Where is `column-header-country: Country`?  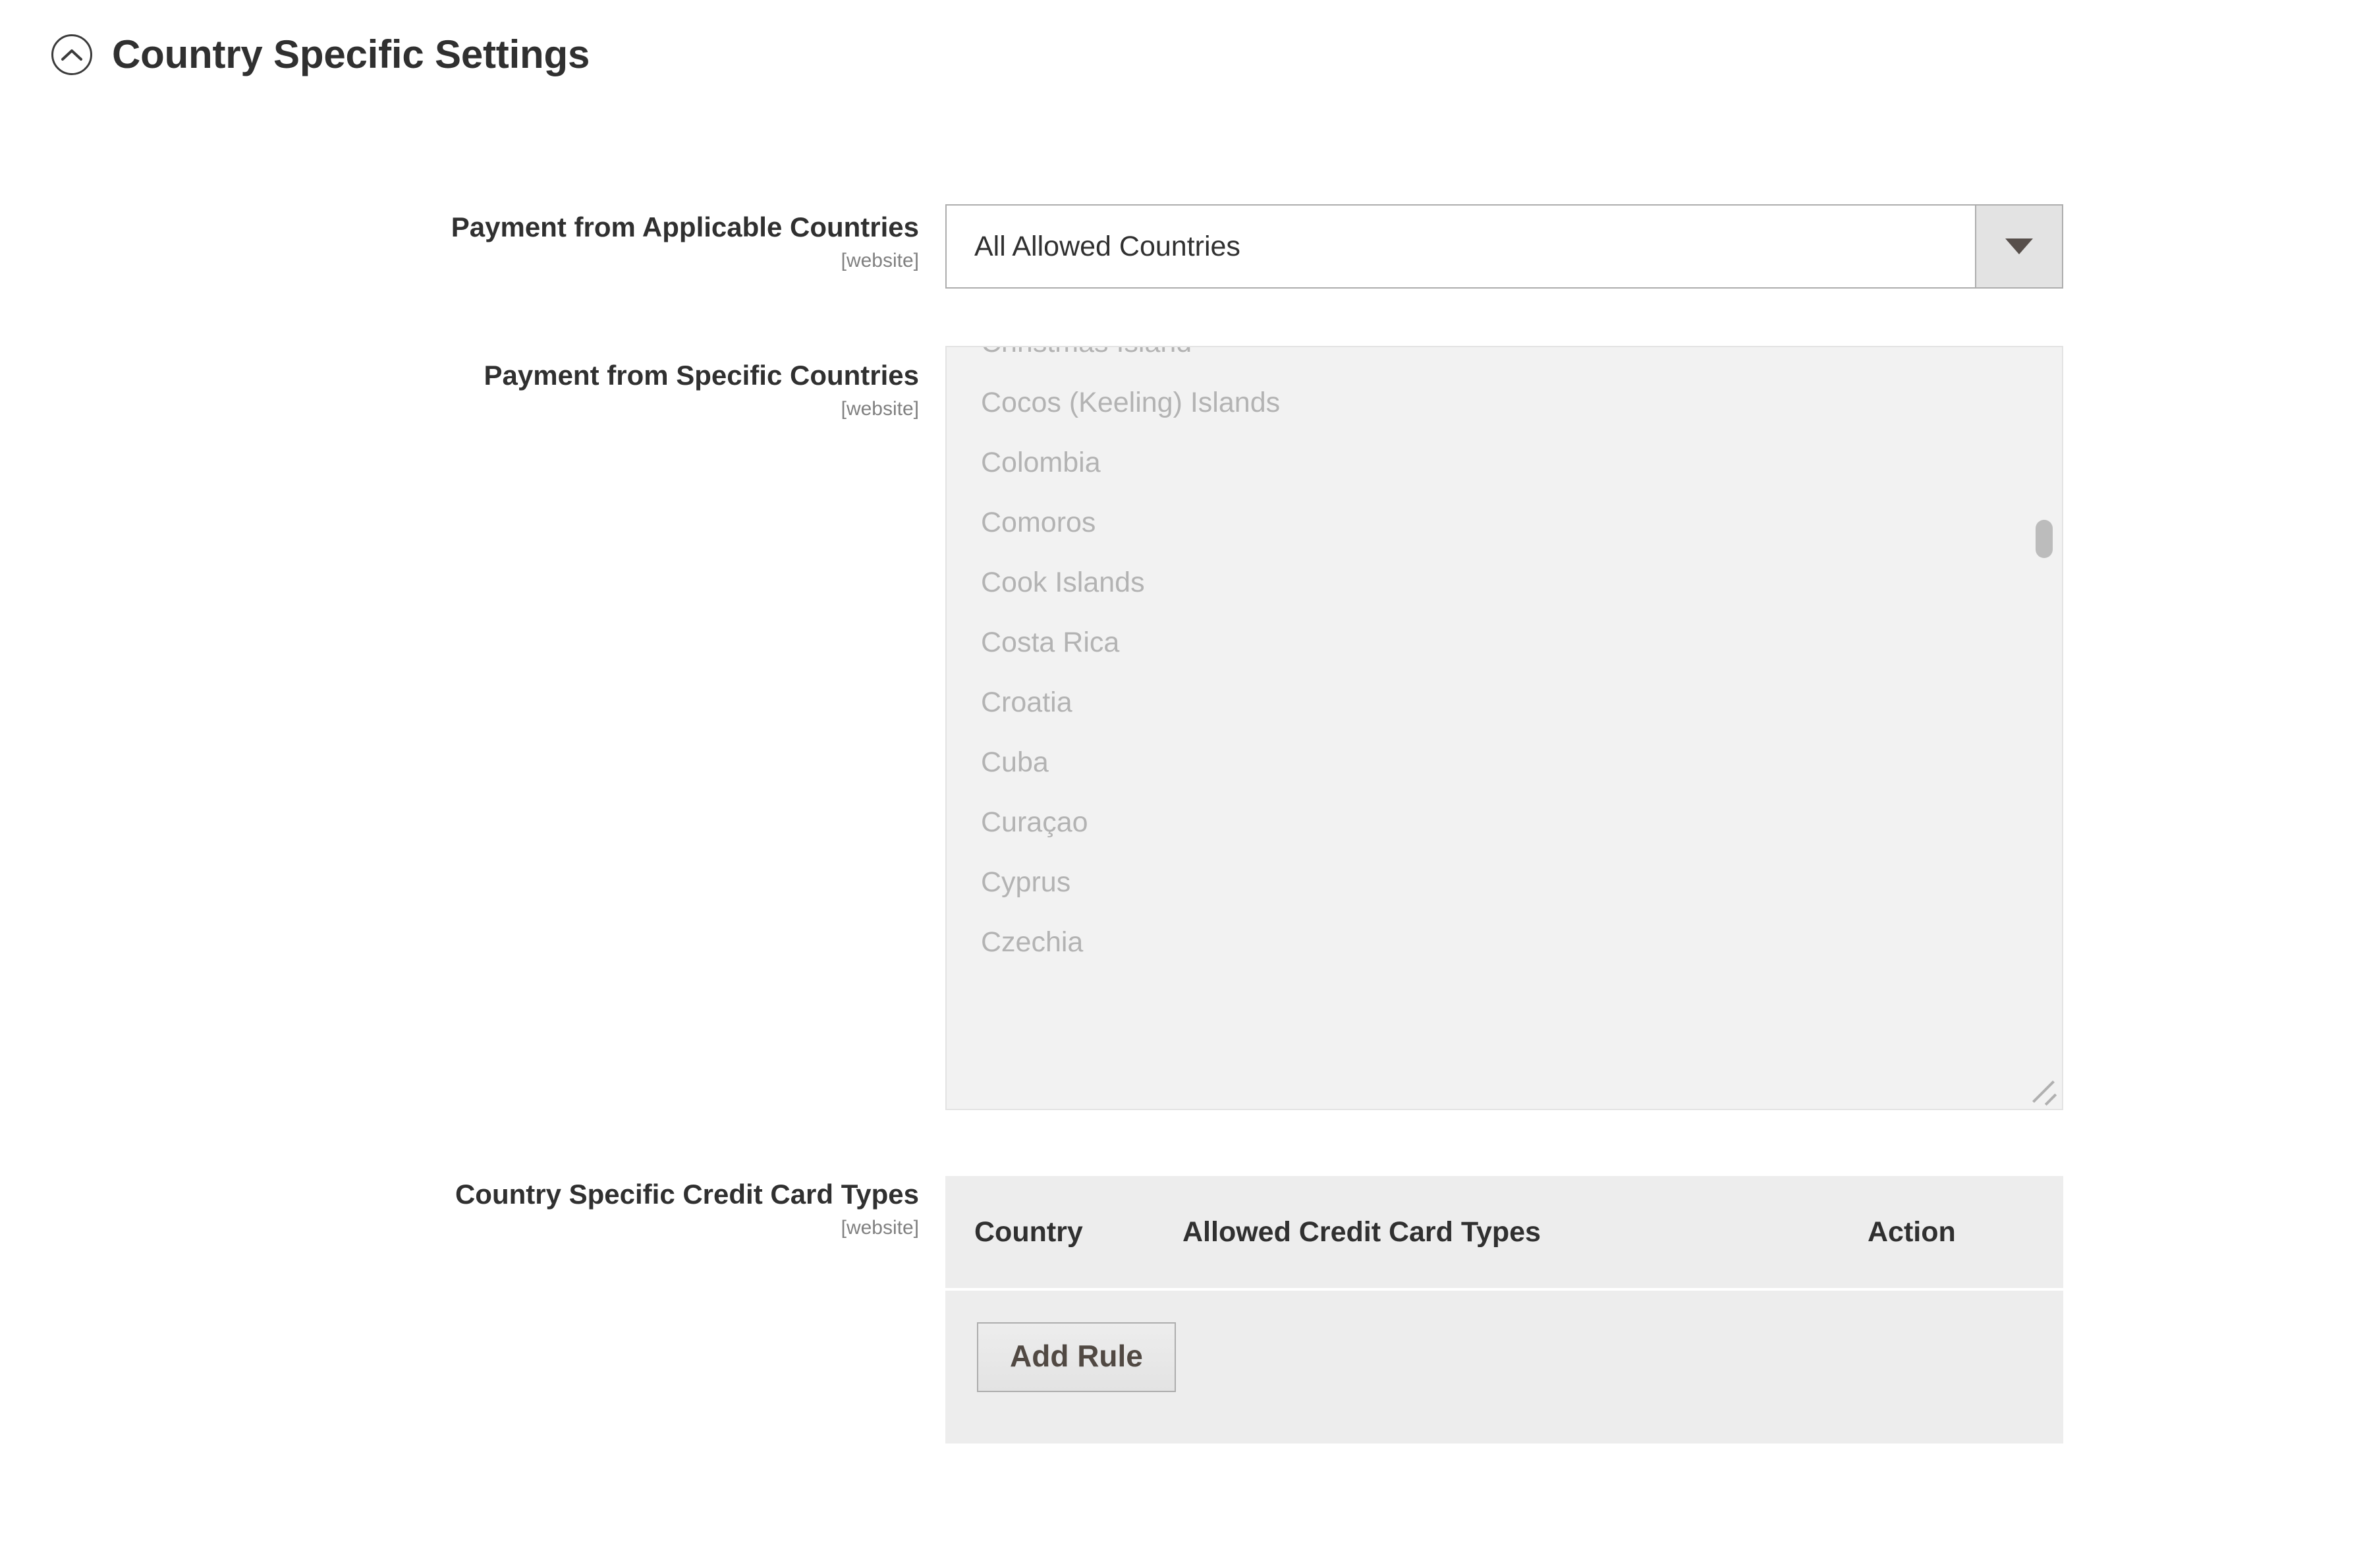
column-header-country: Country is located at coordinates (1028, 1232).